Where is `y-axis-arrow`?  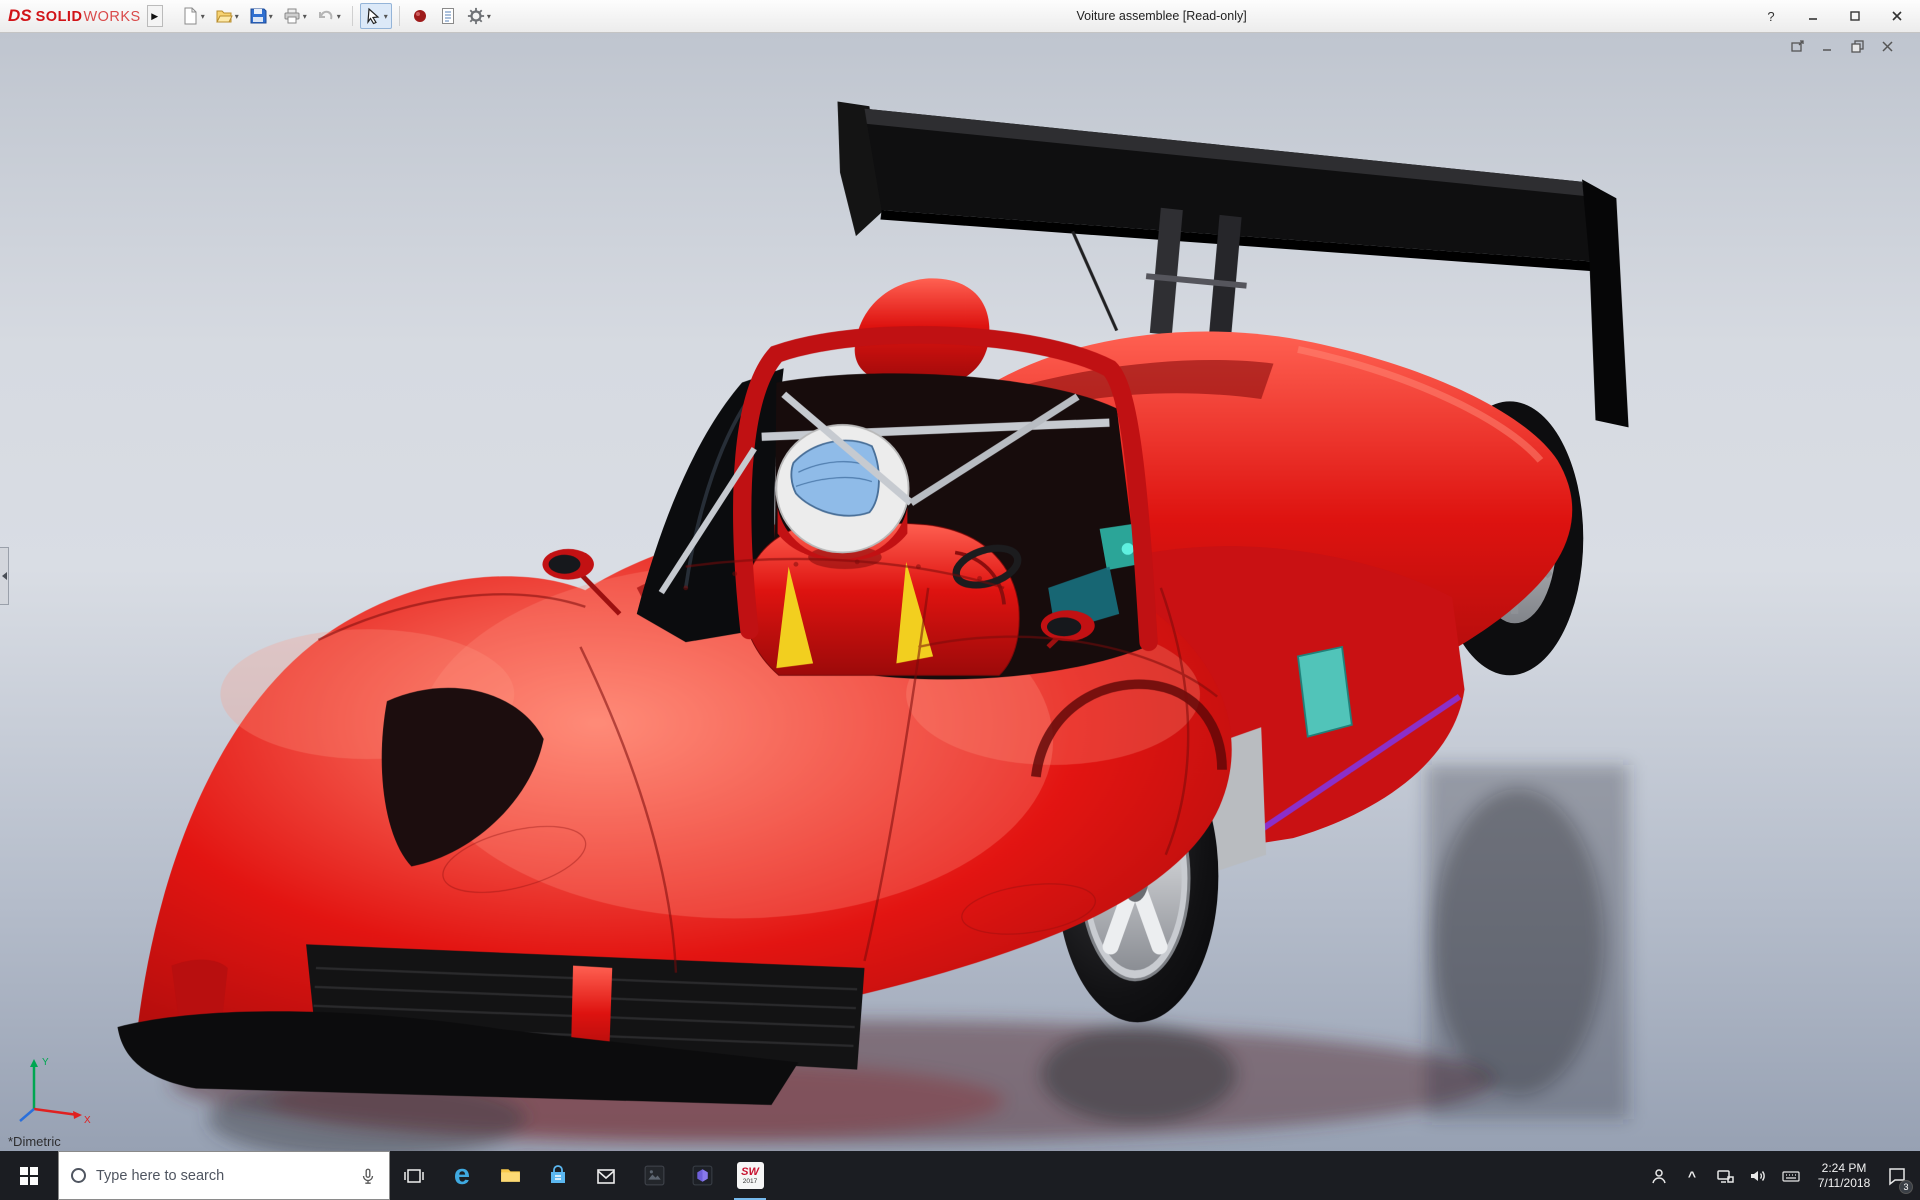 y-axis-arrow is located at coordinates (34, 1063).